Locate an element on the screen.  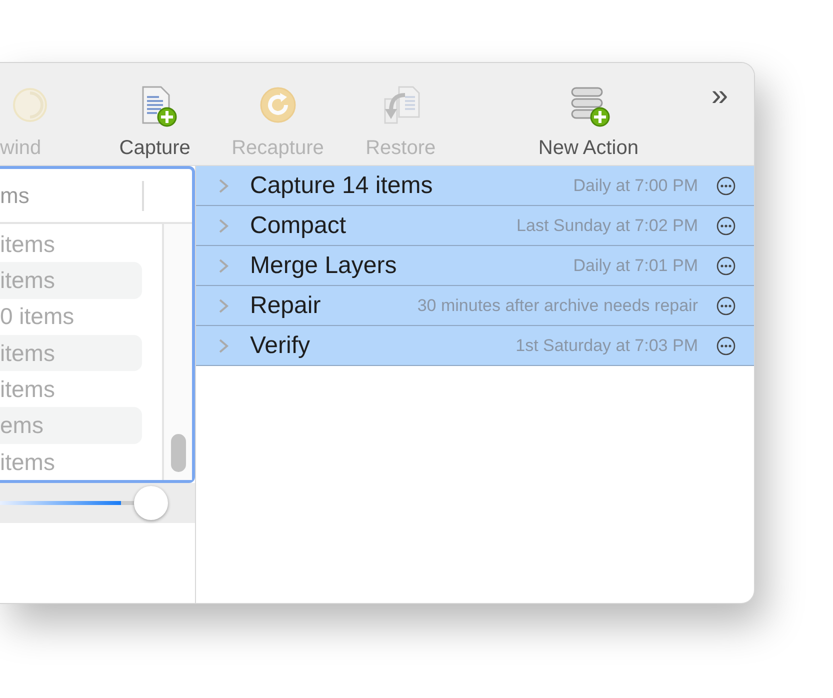
list-item: ems is located at coordinates (71, 425).